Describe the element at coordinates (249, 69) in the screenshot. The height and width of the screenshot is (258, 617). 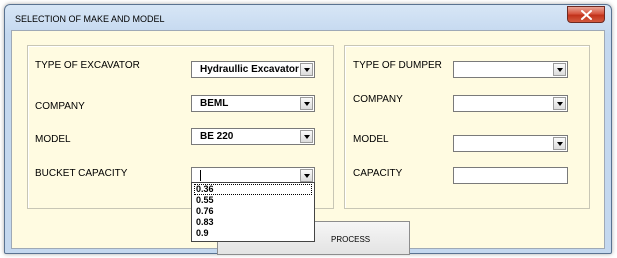
I see `excavator-type-value: Hydraullic Excavator` at that location.